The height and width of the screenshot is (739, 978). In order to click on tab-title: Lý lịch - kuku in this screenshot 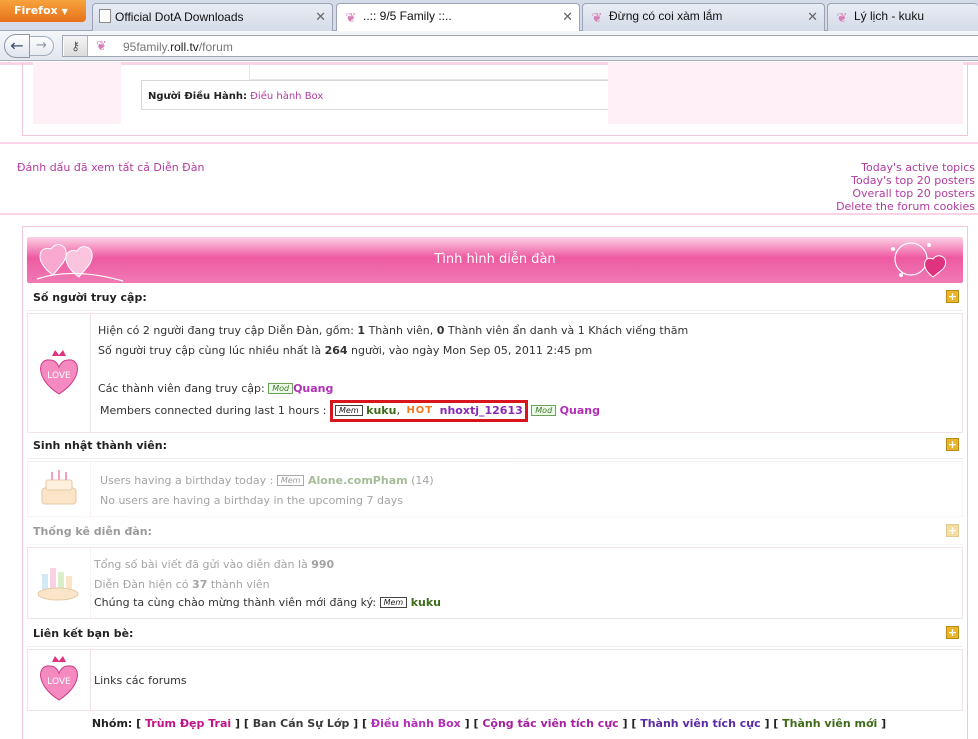, I will do `click(889, 16)`.